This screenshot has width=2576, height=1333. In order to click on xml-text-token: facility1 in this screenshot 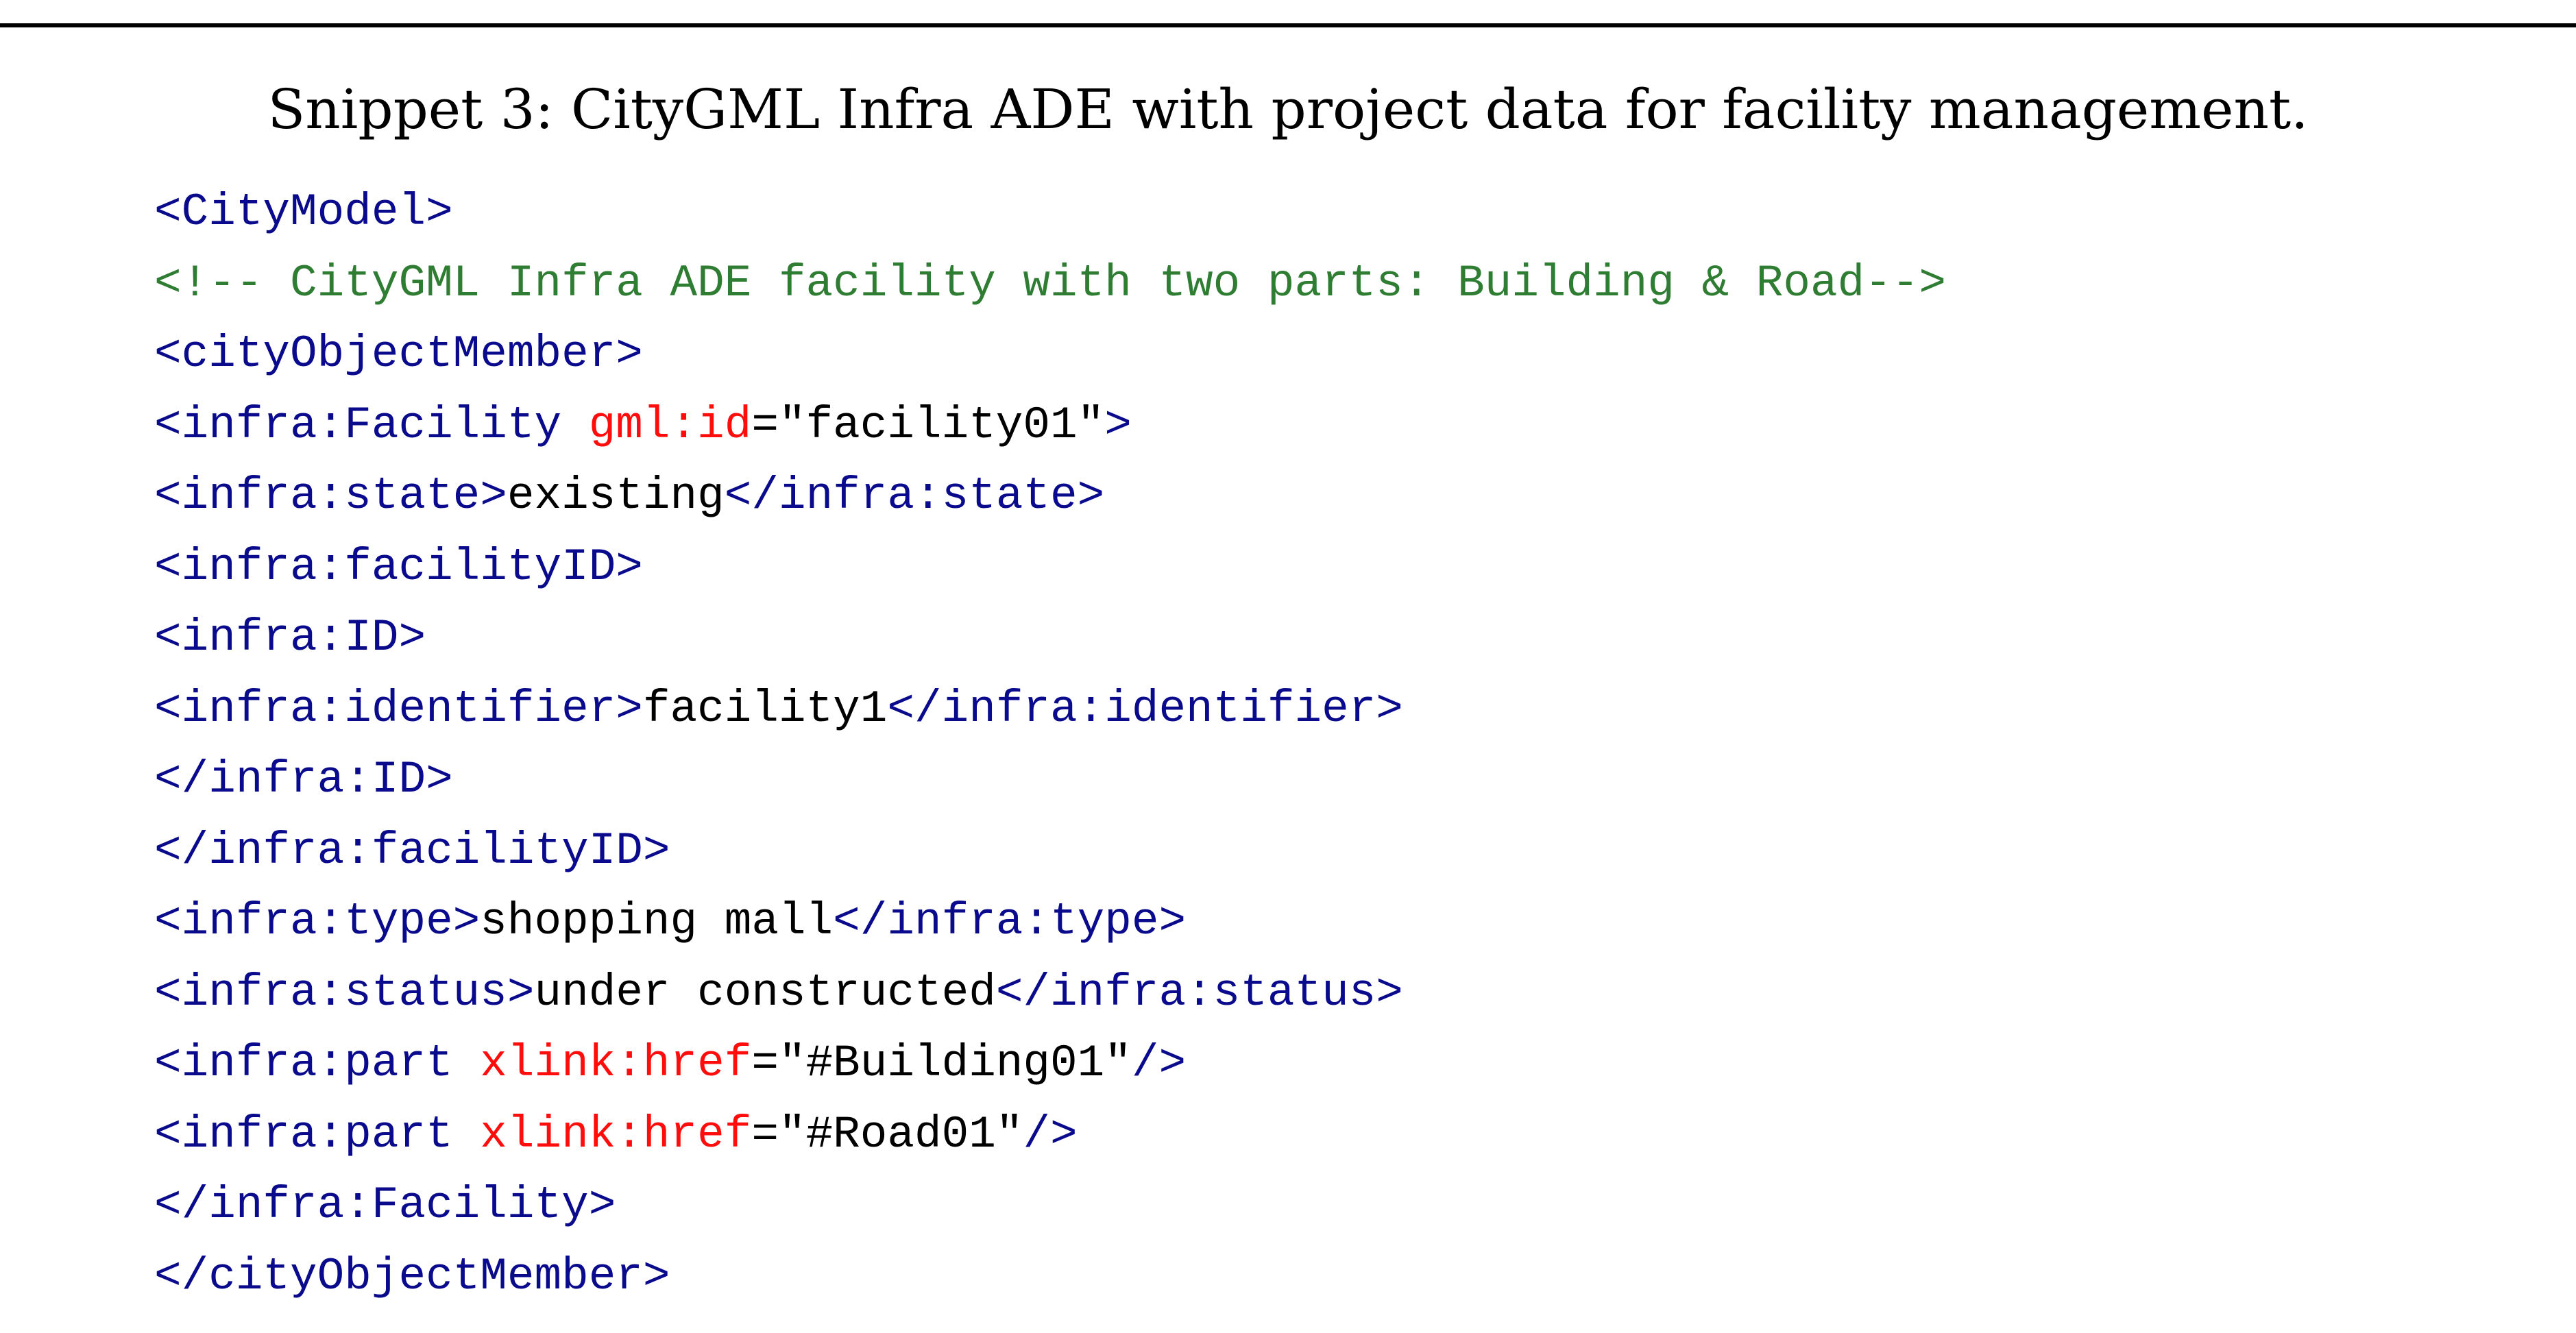, I will do `click(765, 709)`.